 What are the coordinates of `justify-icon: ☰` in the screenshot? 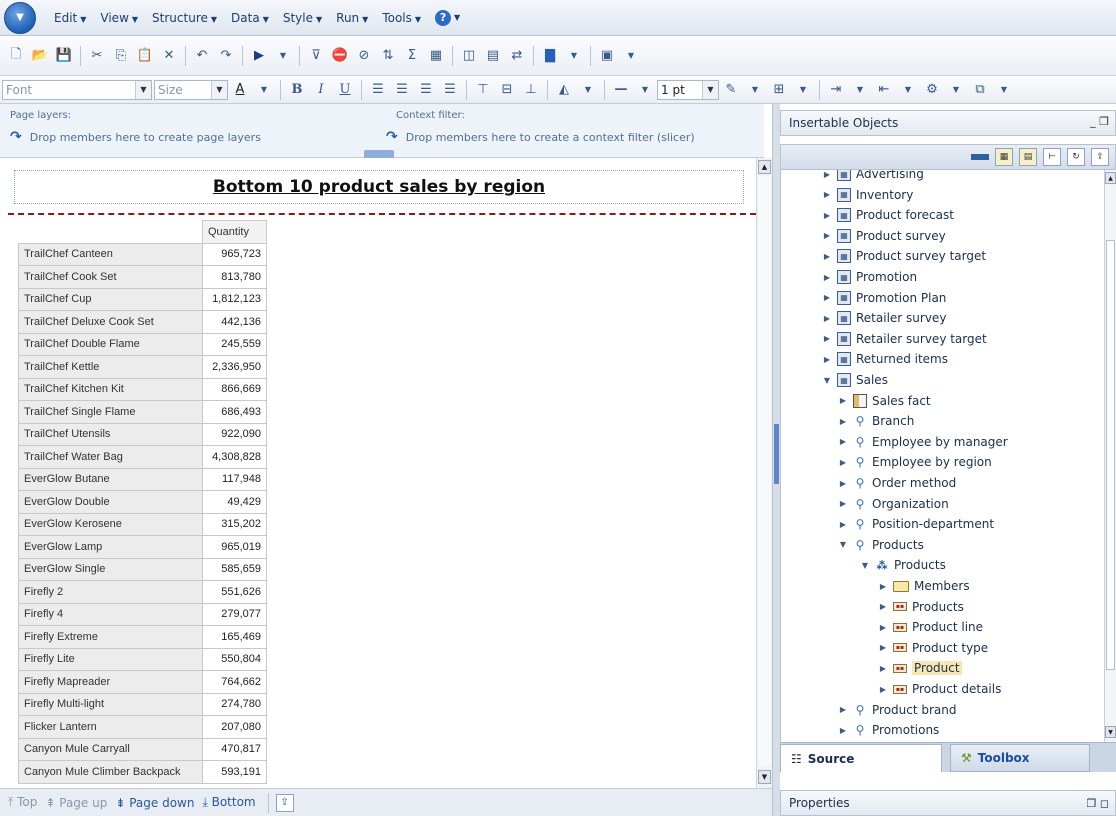 It's located at (450, 90).